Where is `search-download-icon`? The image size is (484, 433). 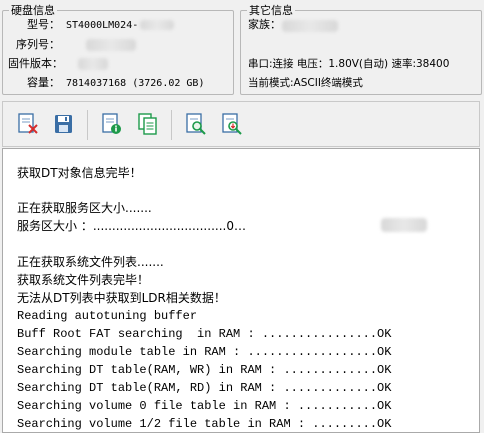
search-download-icon is located at coordinates (232, 124).